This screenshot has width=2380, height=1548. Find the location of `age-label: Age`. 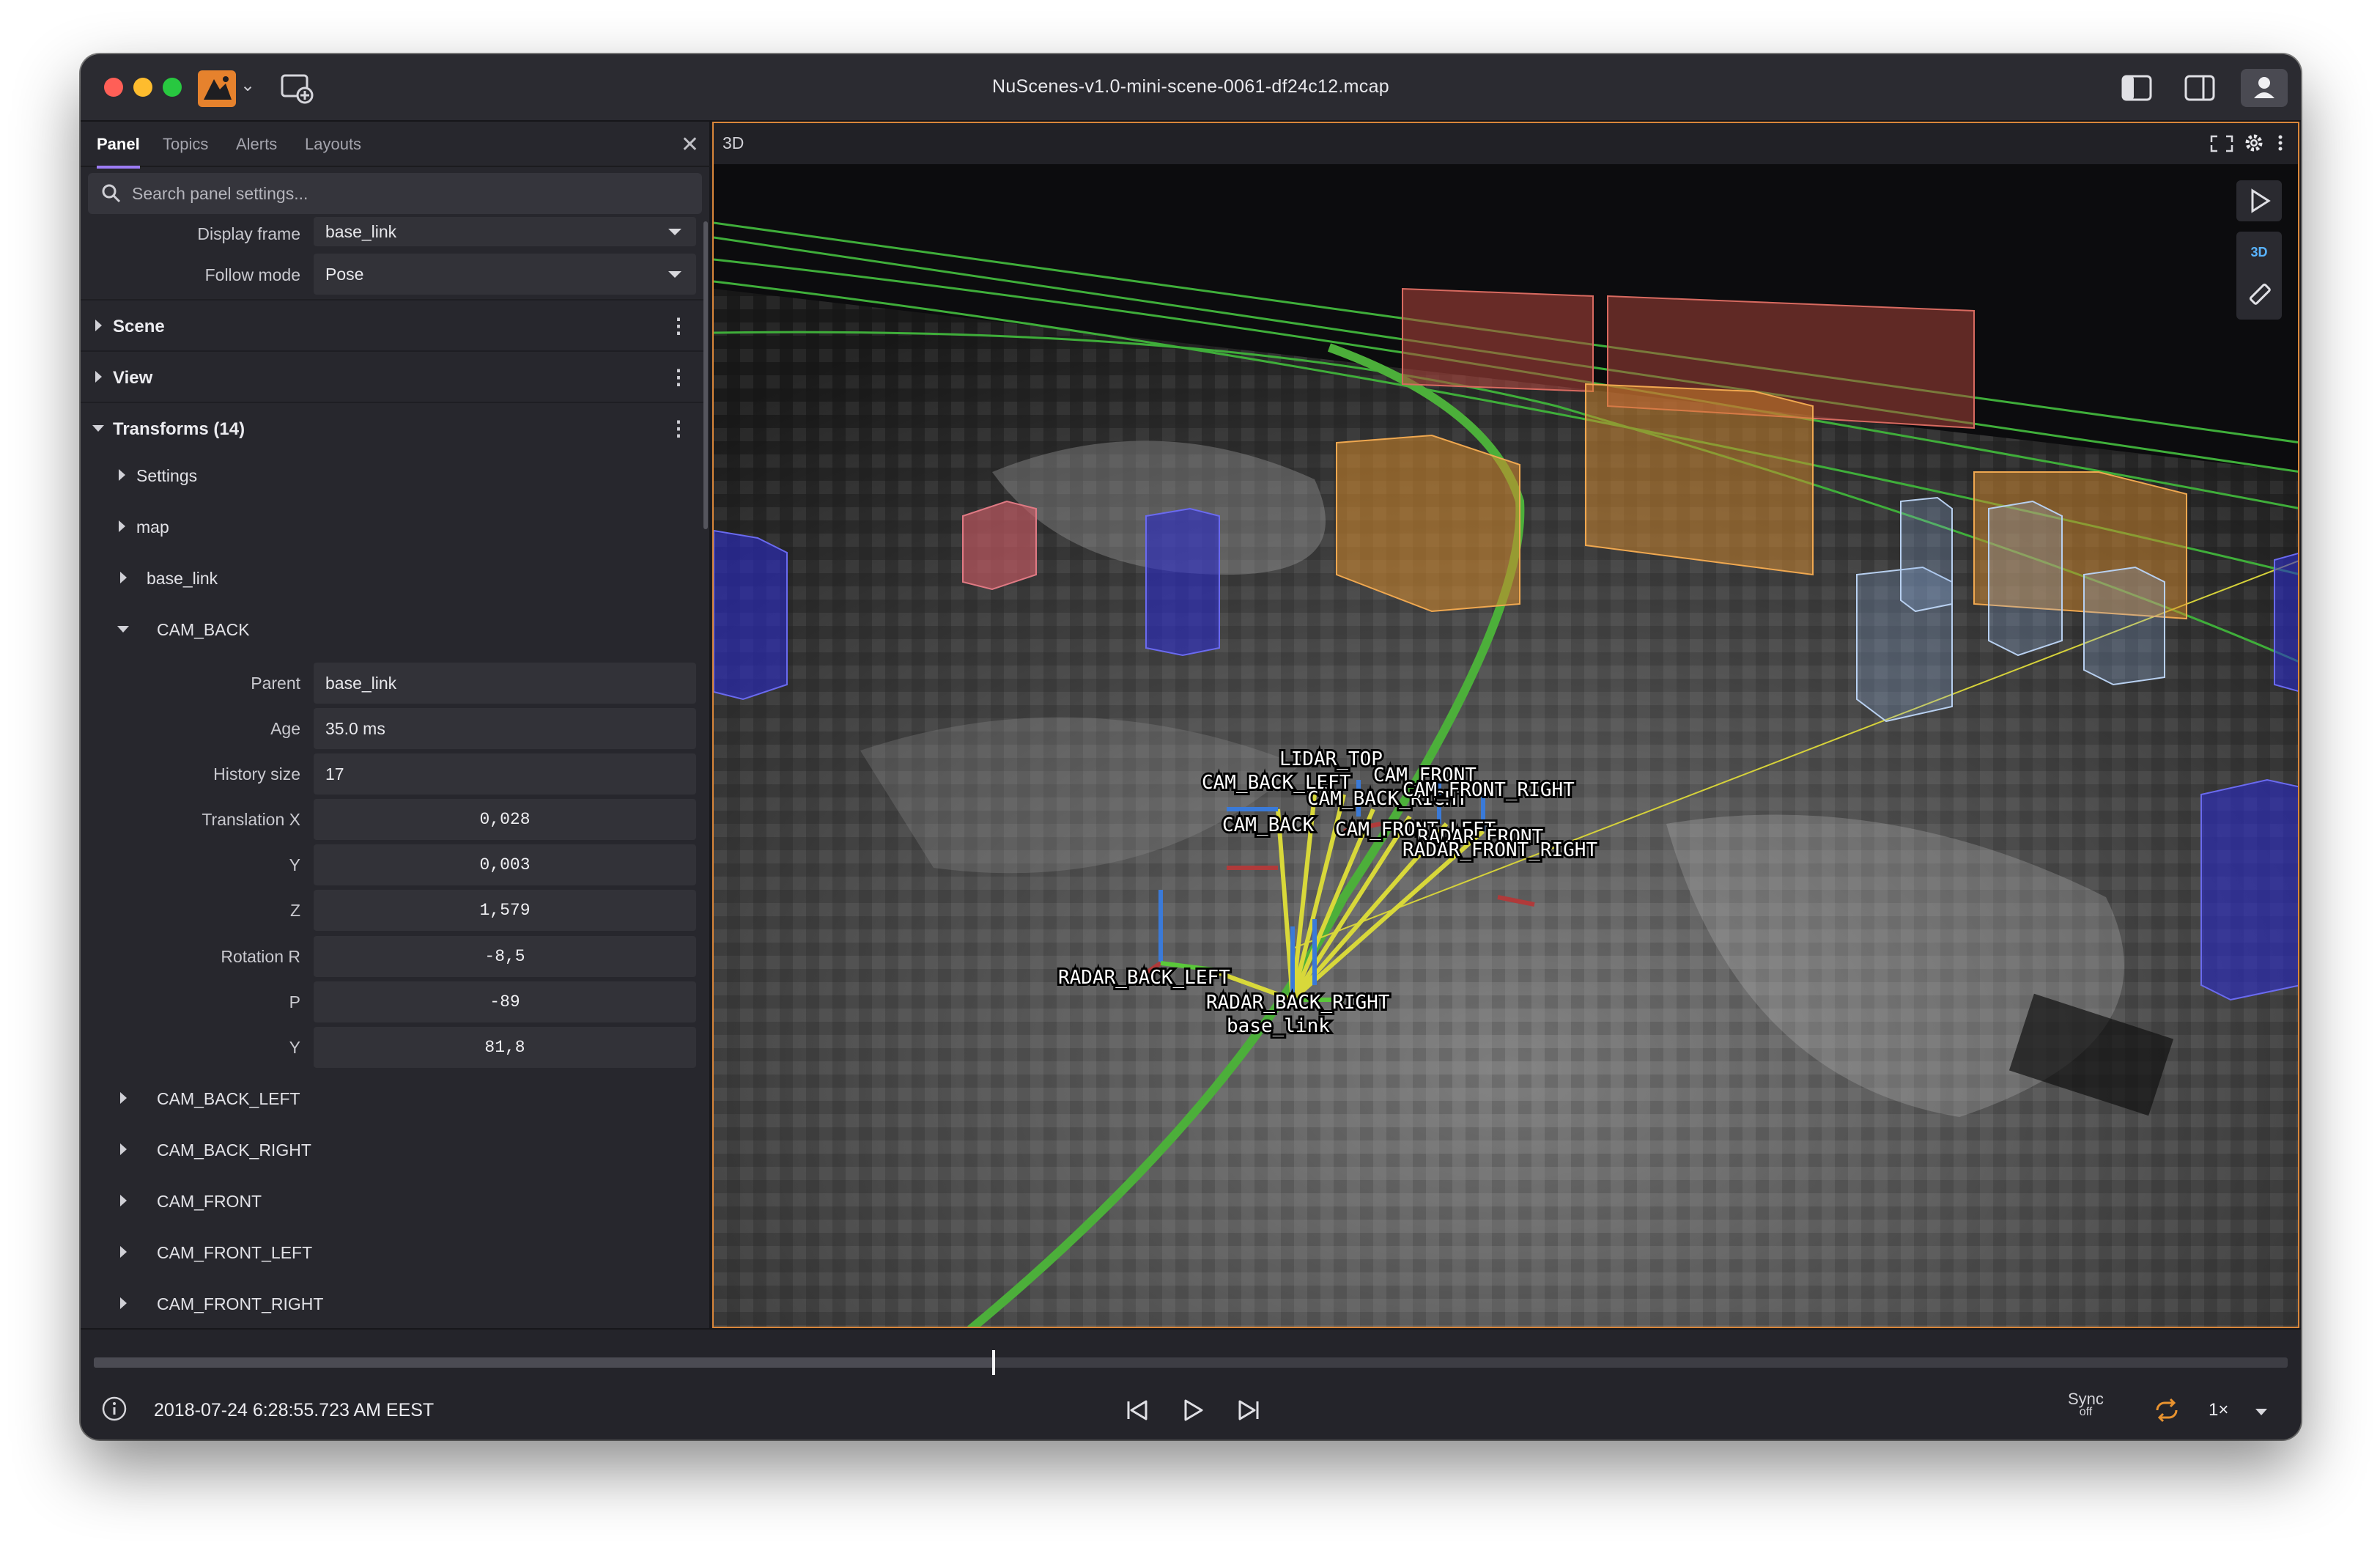

age-label: Age is located at coordinates (285, 728).